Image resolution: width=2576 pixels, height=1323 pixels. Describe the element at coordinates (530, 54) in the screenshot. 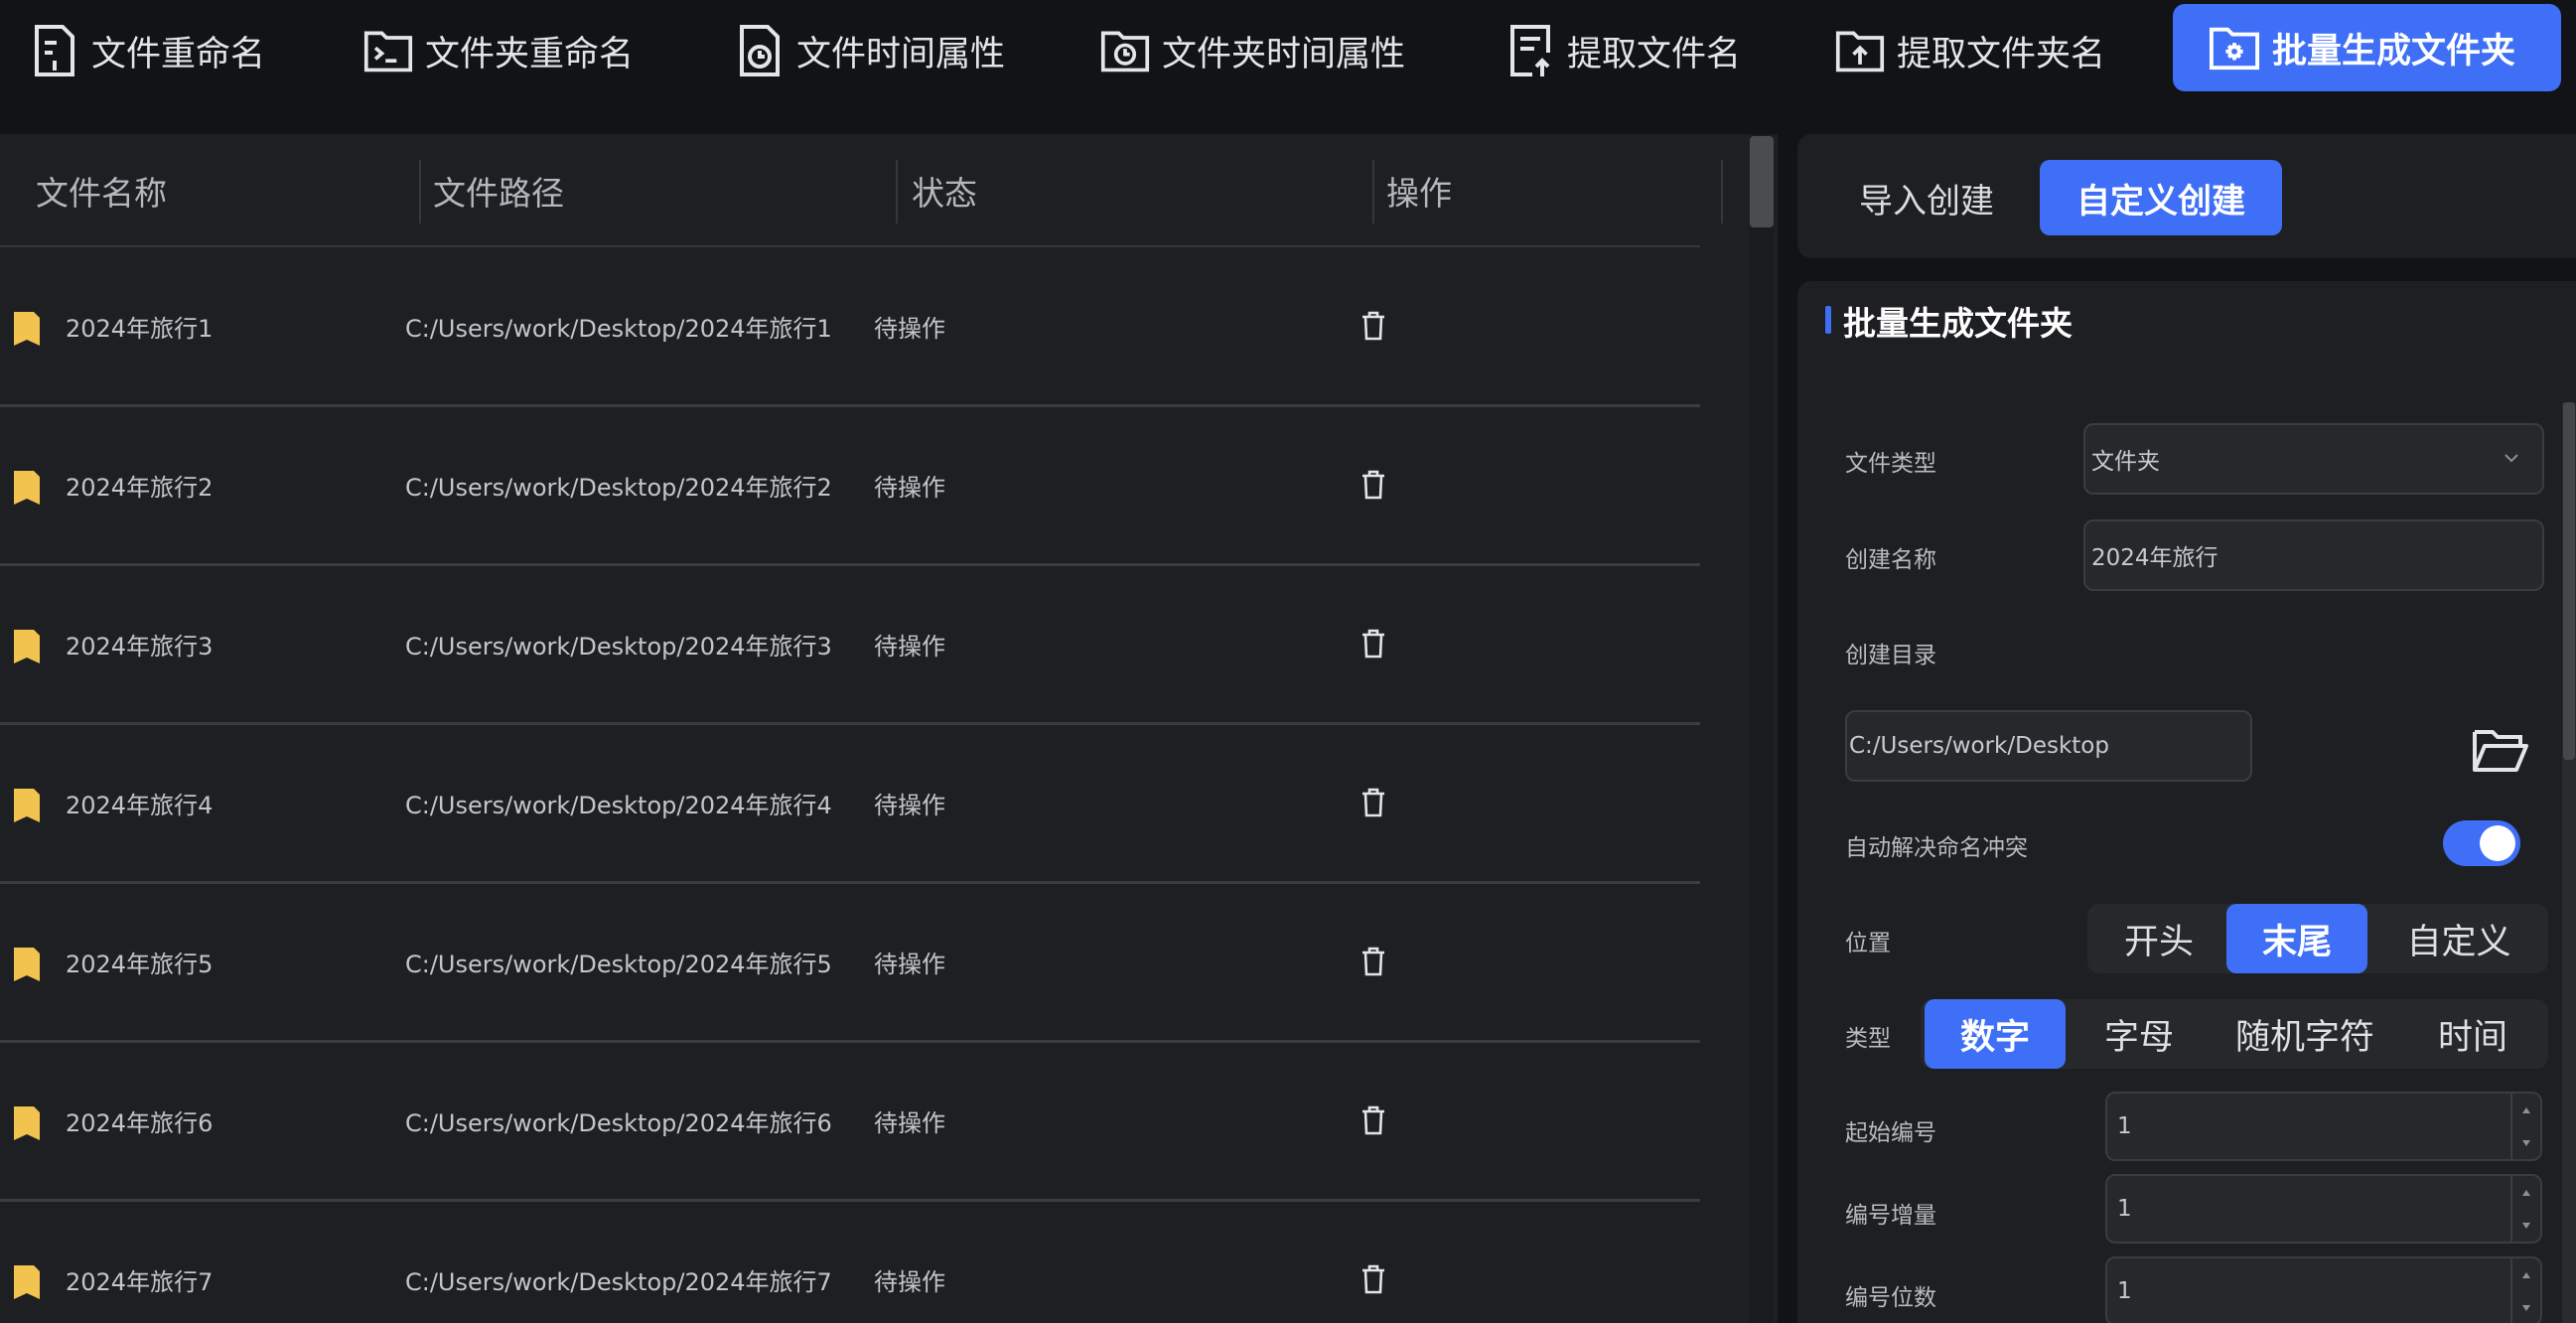

I see `tab-folder-rename-label: 文件夹重命名` at that location.